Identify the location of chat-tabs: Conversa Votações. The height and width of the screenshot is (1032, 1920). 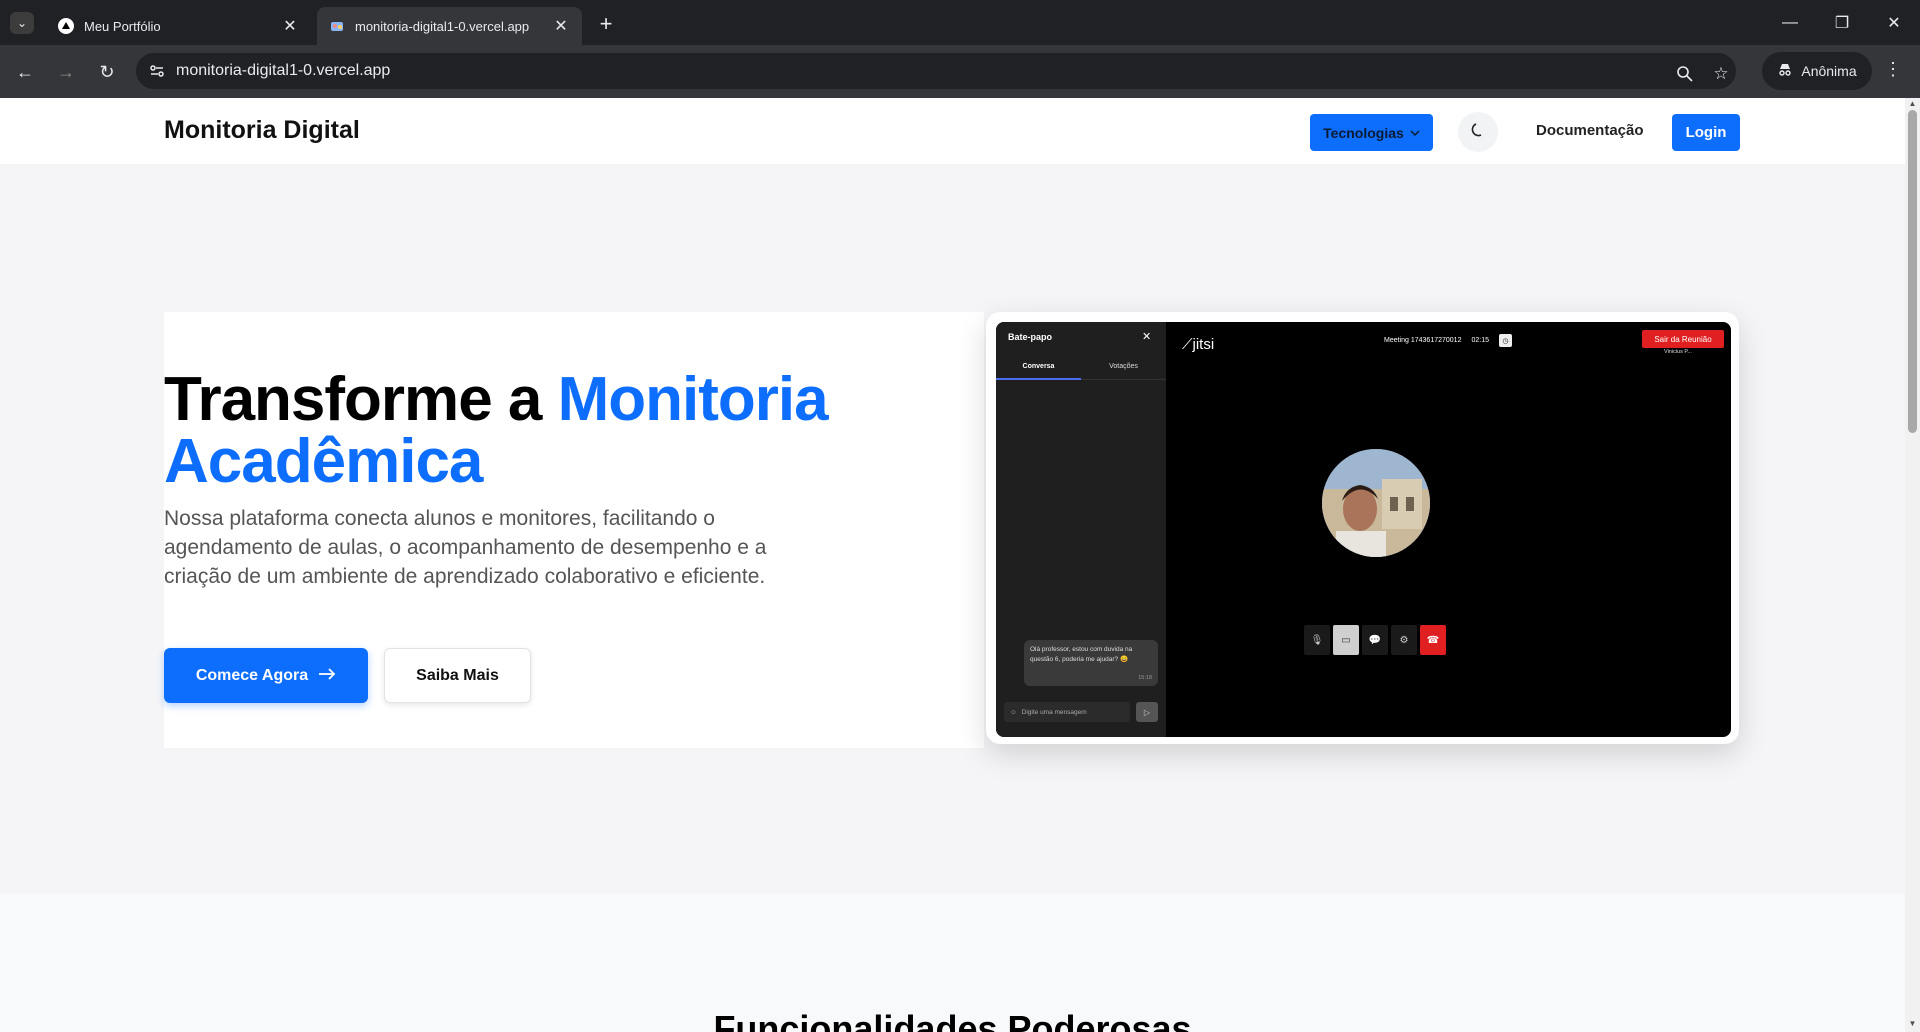
(1081, 369).